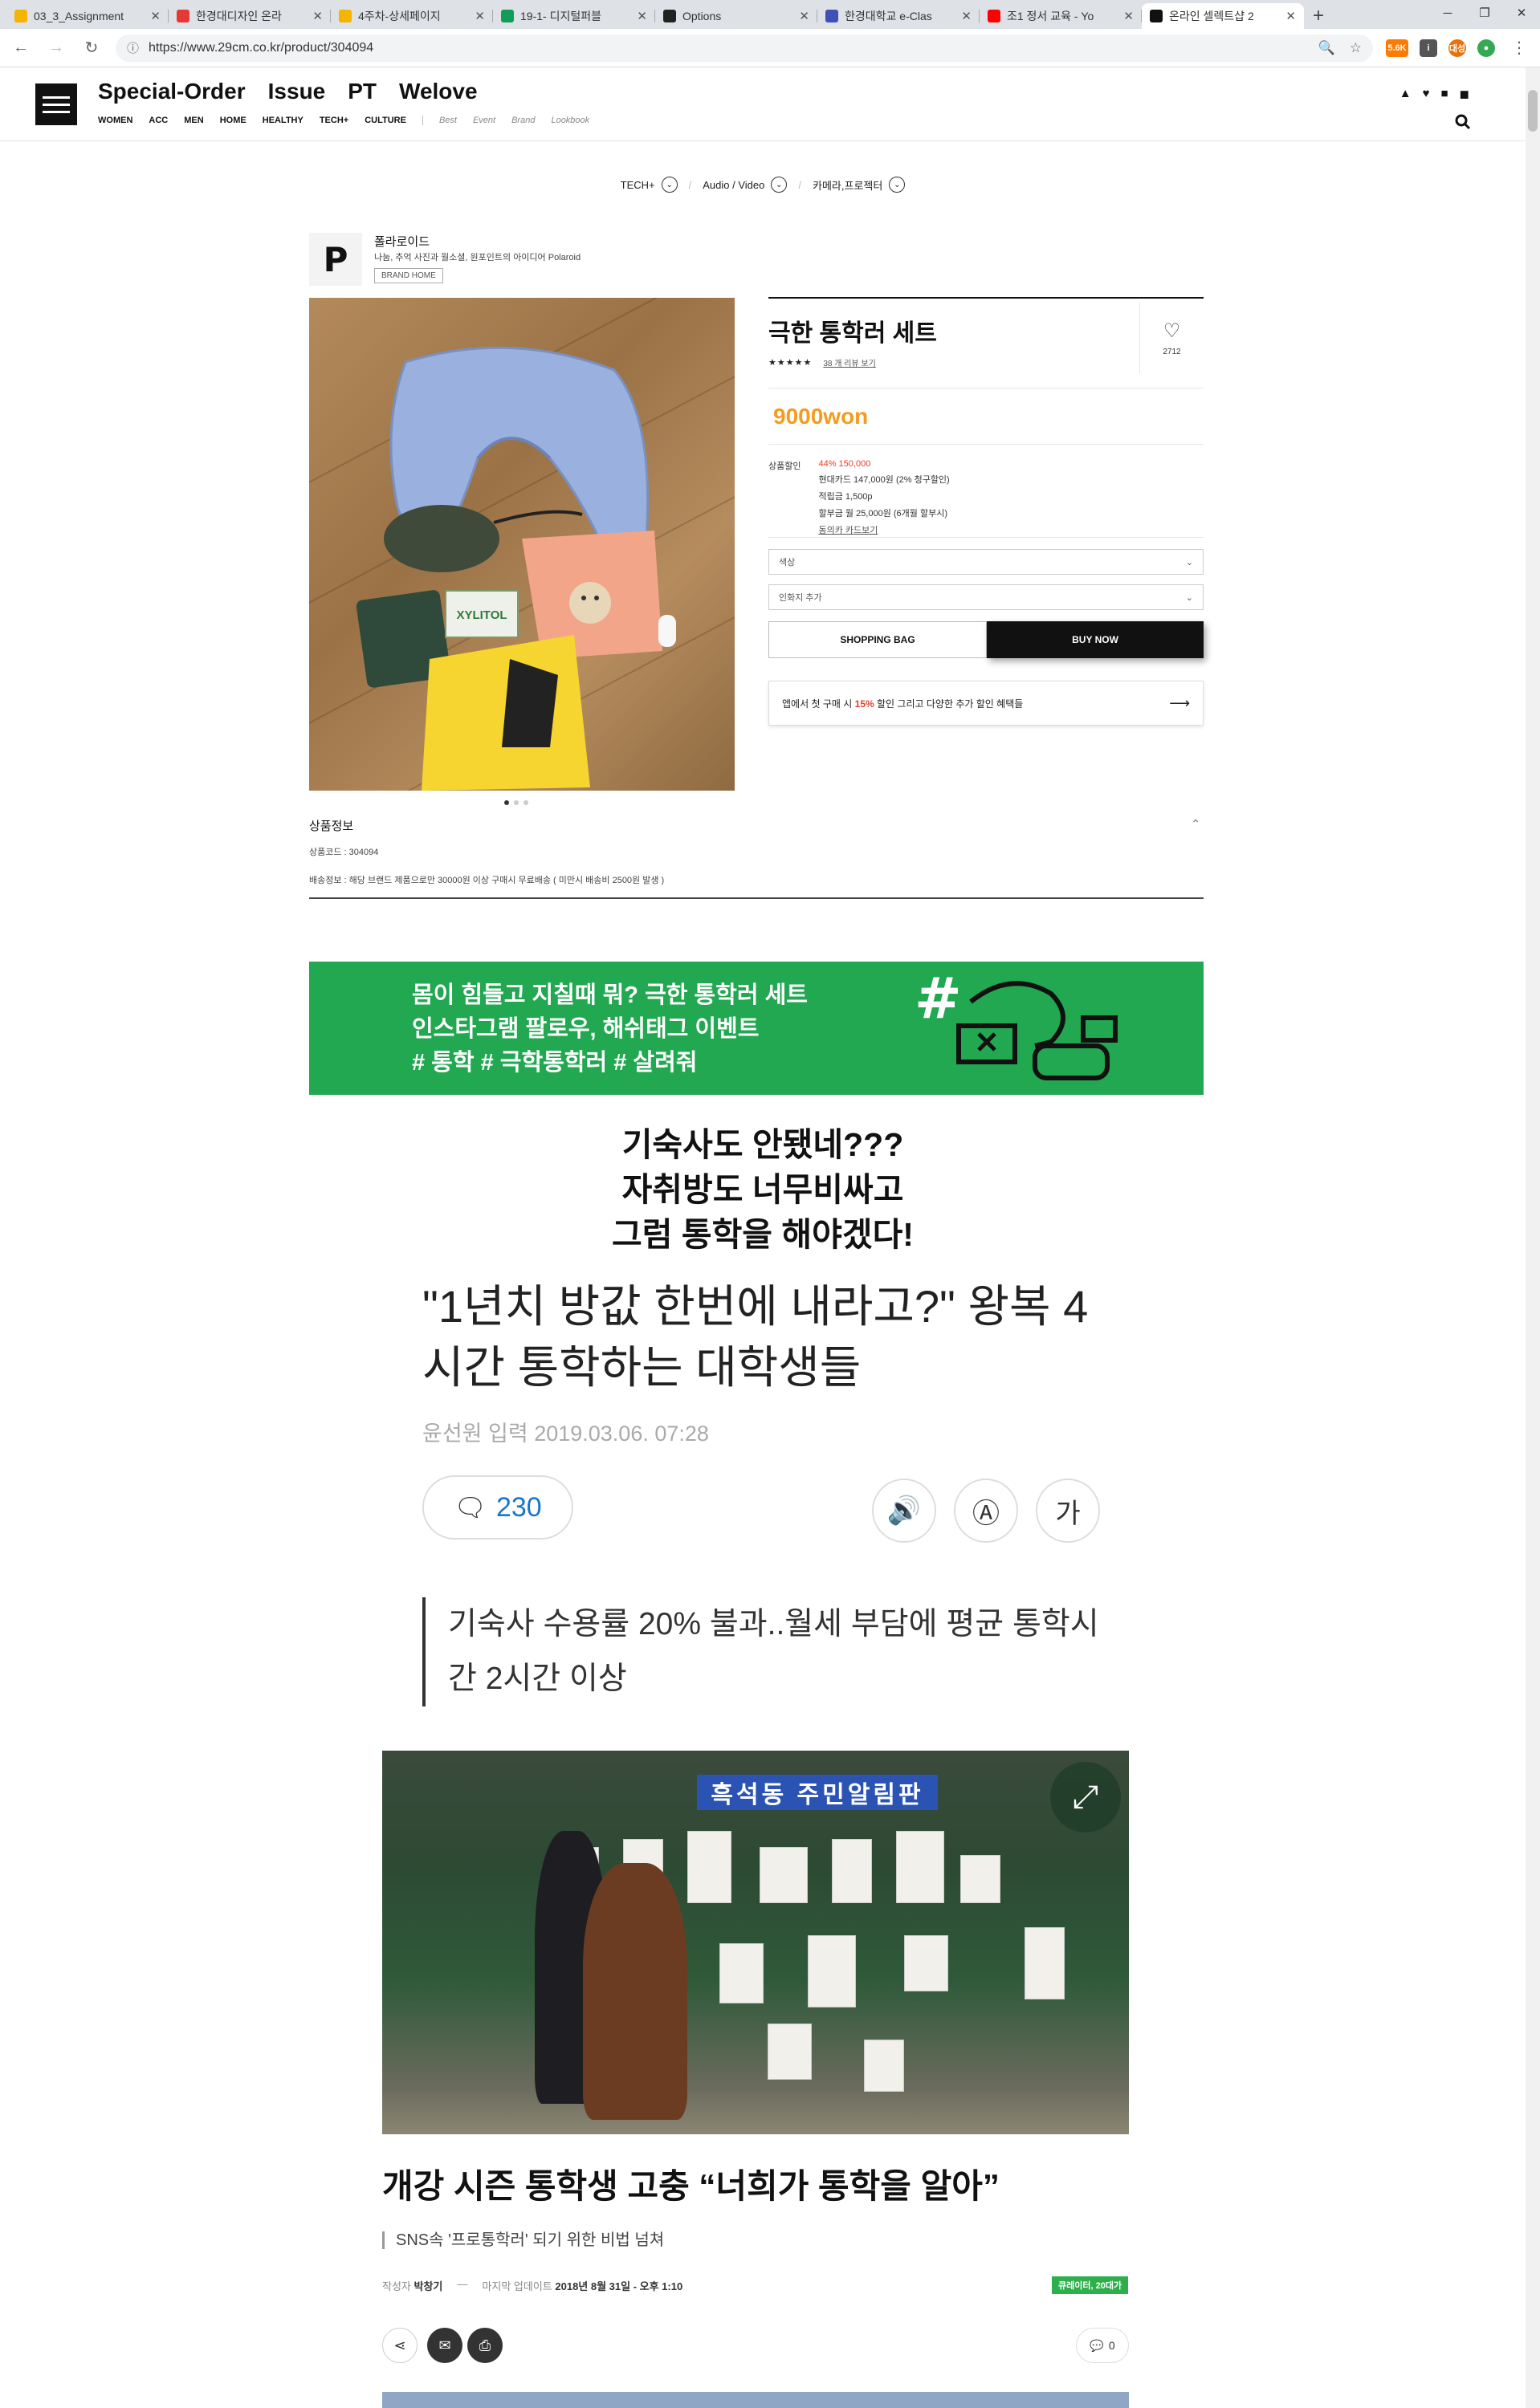 The height and width of the screenshot is (2408, 1540). What do you see at coordinates (1405, 94) in the screenshot?
I see `user-icon: ▲` at bounding box center [1405, 94].